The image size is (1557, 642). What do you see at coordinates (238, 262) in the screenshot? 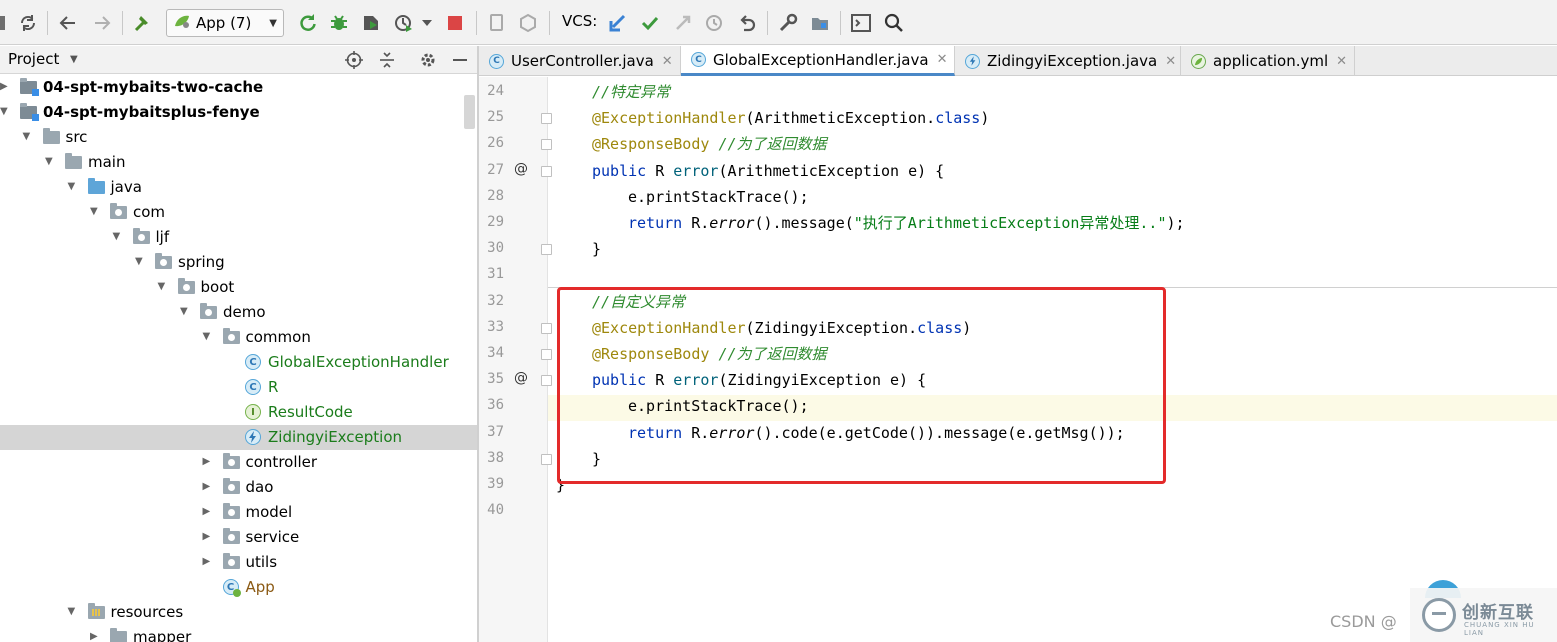
I see `tree-item-spring: ▼ spring` at bounding box center [238, 262].